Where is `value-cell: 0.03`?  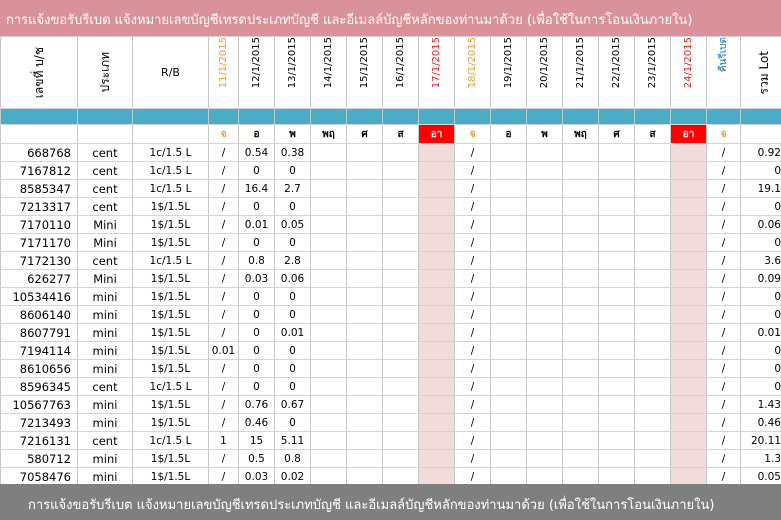
value-cell: 0.03 is located at coordinates (256, 476).